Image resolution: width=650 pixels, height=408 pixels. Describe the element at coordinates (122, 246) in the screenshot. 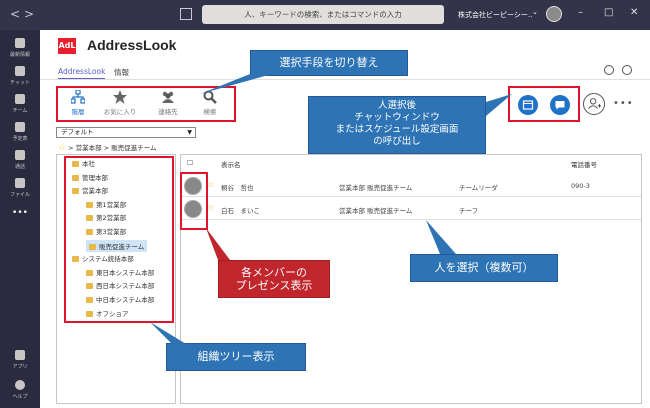

I see `tree-item-label: 販売促進チーム` at that location.